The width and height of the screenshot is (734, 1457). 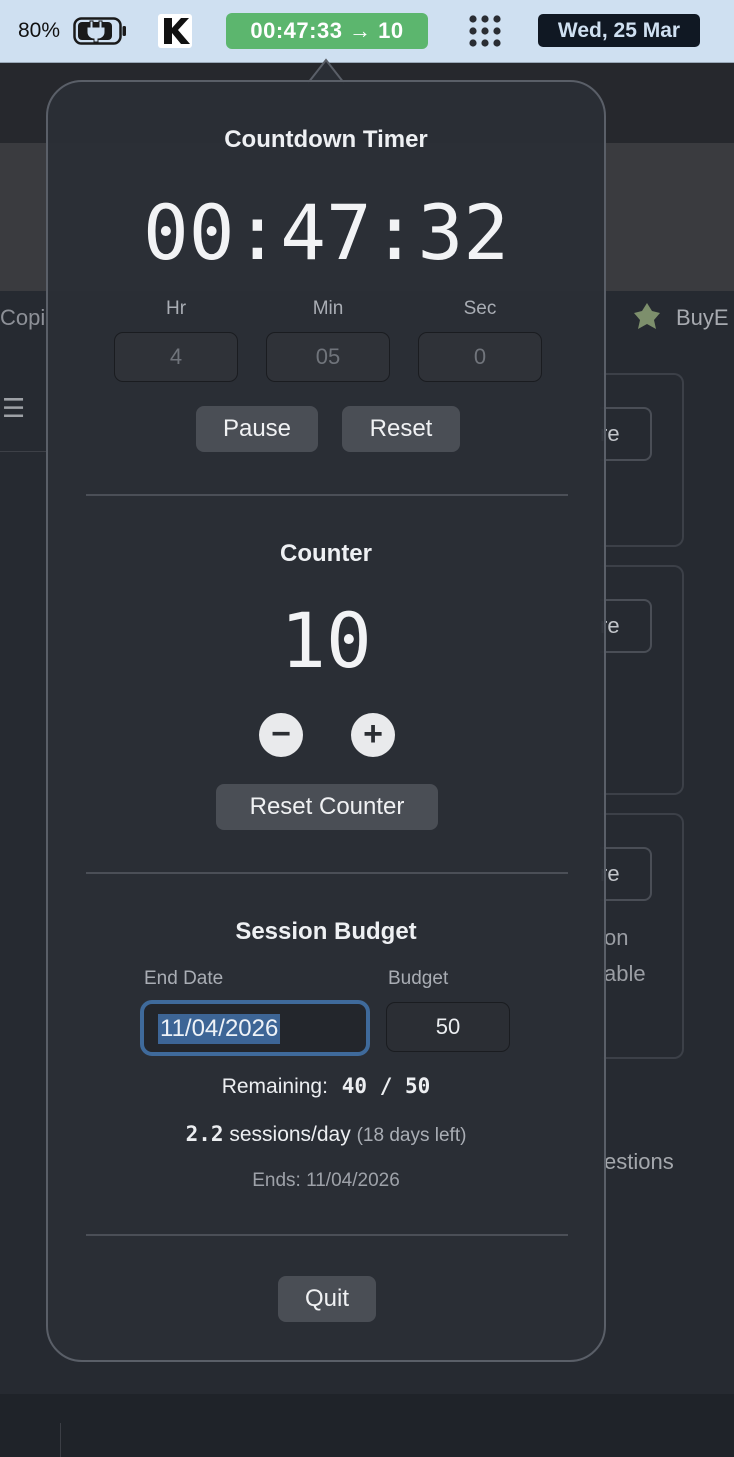 What do you see at coordinates (386, 1086) in the screenshot?
I see `remaining-value: 40 / 50` at bounding box center [386, 1086].